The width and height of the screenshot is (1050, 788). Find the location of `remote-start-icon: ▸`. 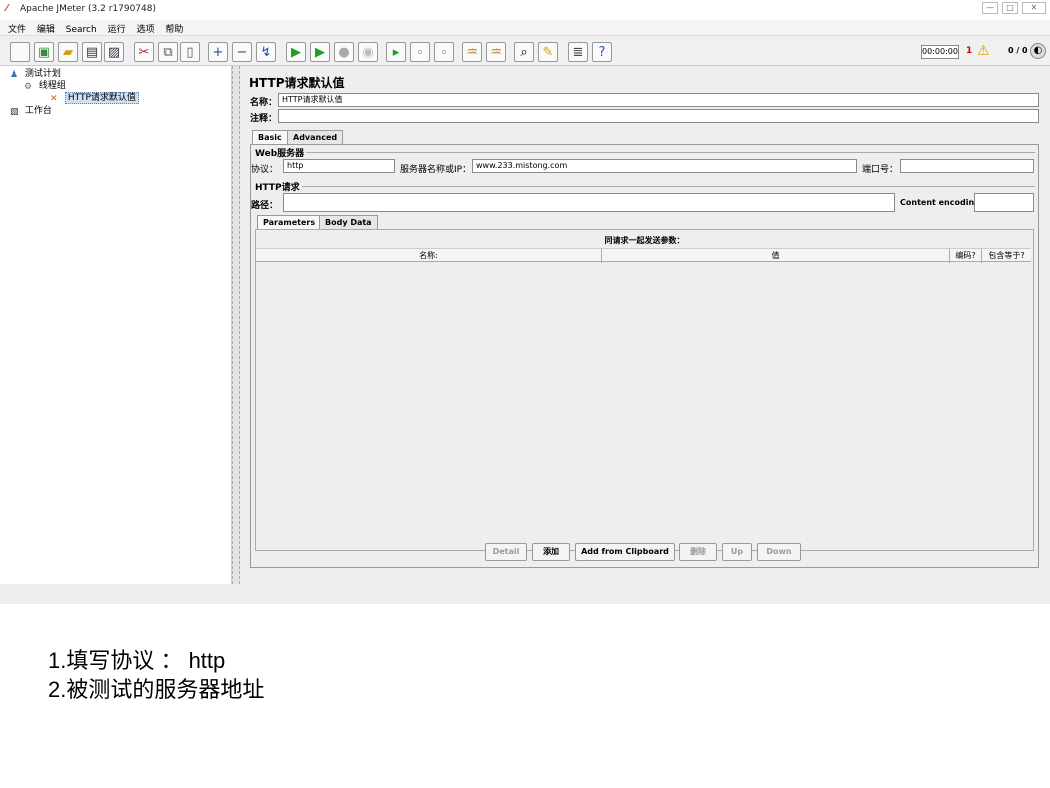

remote-start-icon: ▸ is located at coordinates (396, 52).